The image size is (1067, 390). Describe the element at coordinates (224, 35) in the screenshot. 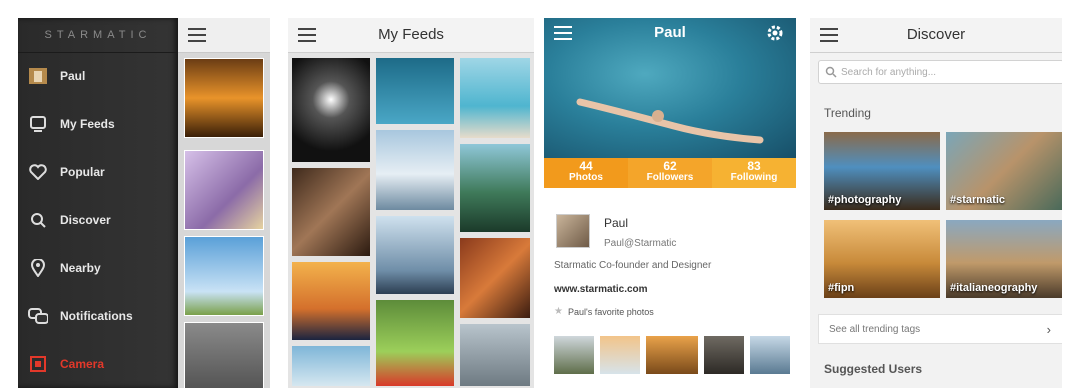

I see `preview-header` at that location.